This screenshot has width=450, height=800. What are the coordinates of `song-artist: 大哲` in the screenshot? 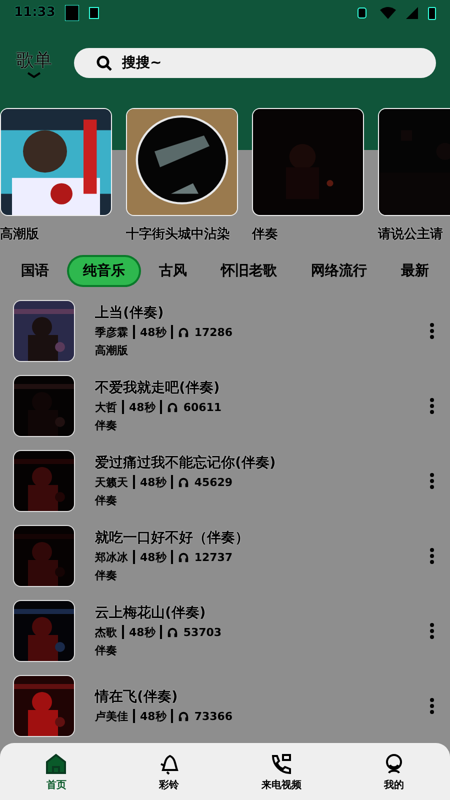 It's located at (106, 407).